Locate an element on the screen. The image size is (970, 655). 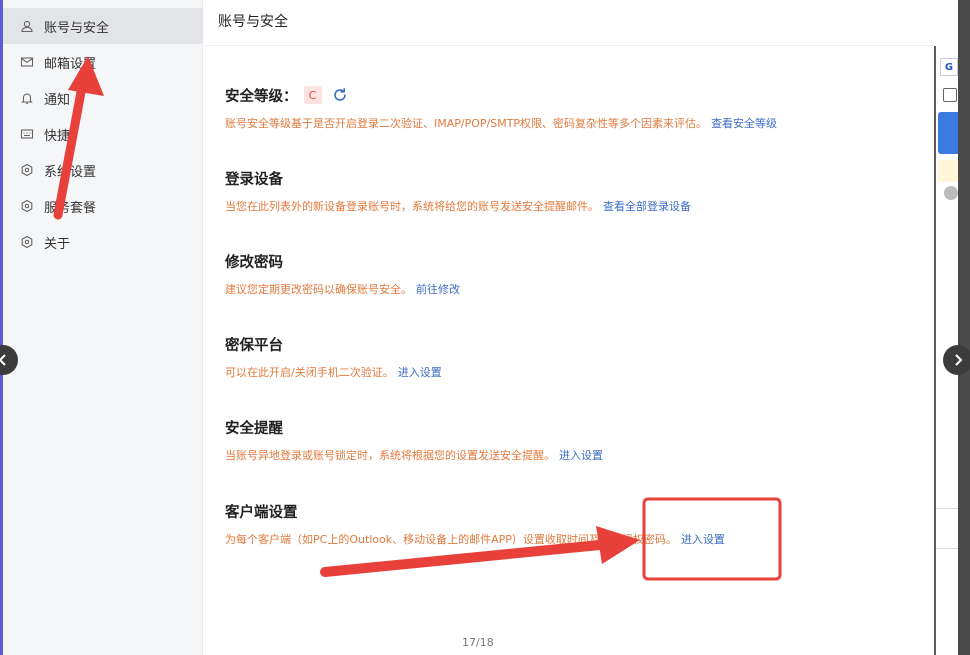
section-description: 建议您定期更改密码以确保账号安全。 前往修改 is located at coordinates (342, 289).